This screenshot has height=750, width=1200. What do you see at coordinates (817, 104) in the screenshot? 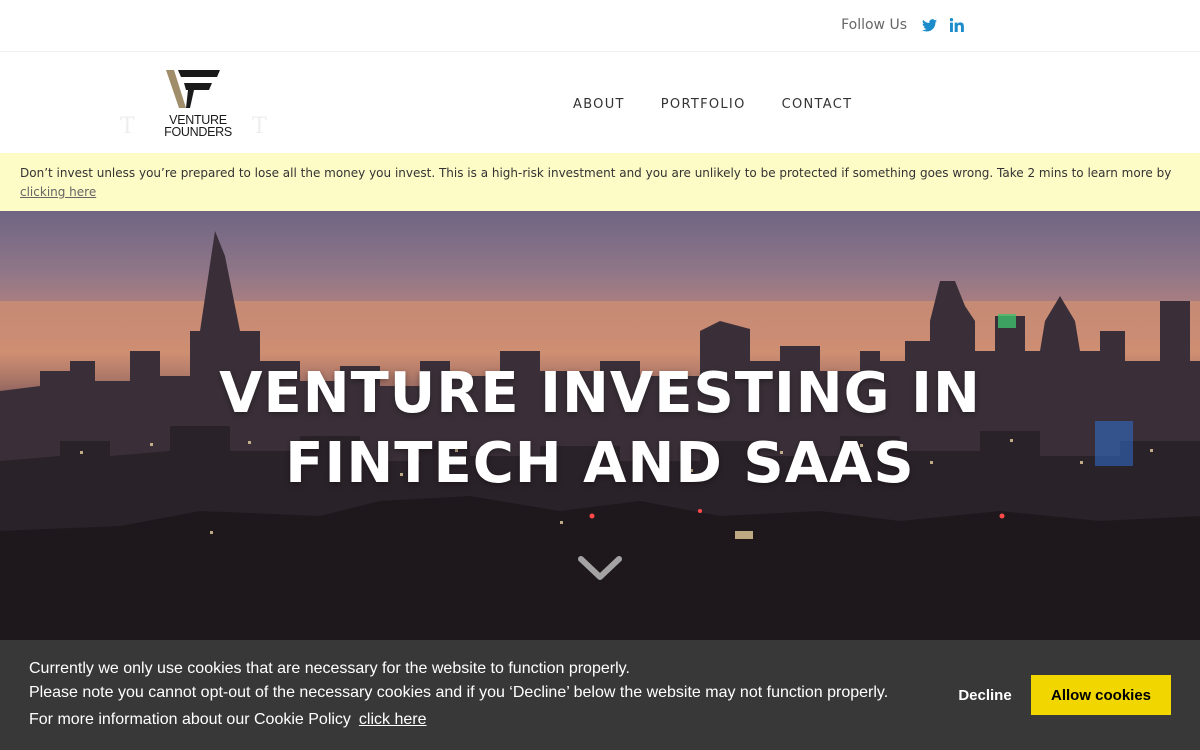
I see `nav-contact: CONTACT` at bounding box center [817, 104].